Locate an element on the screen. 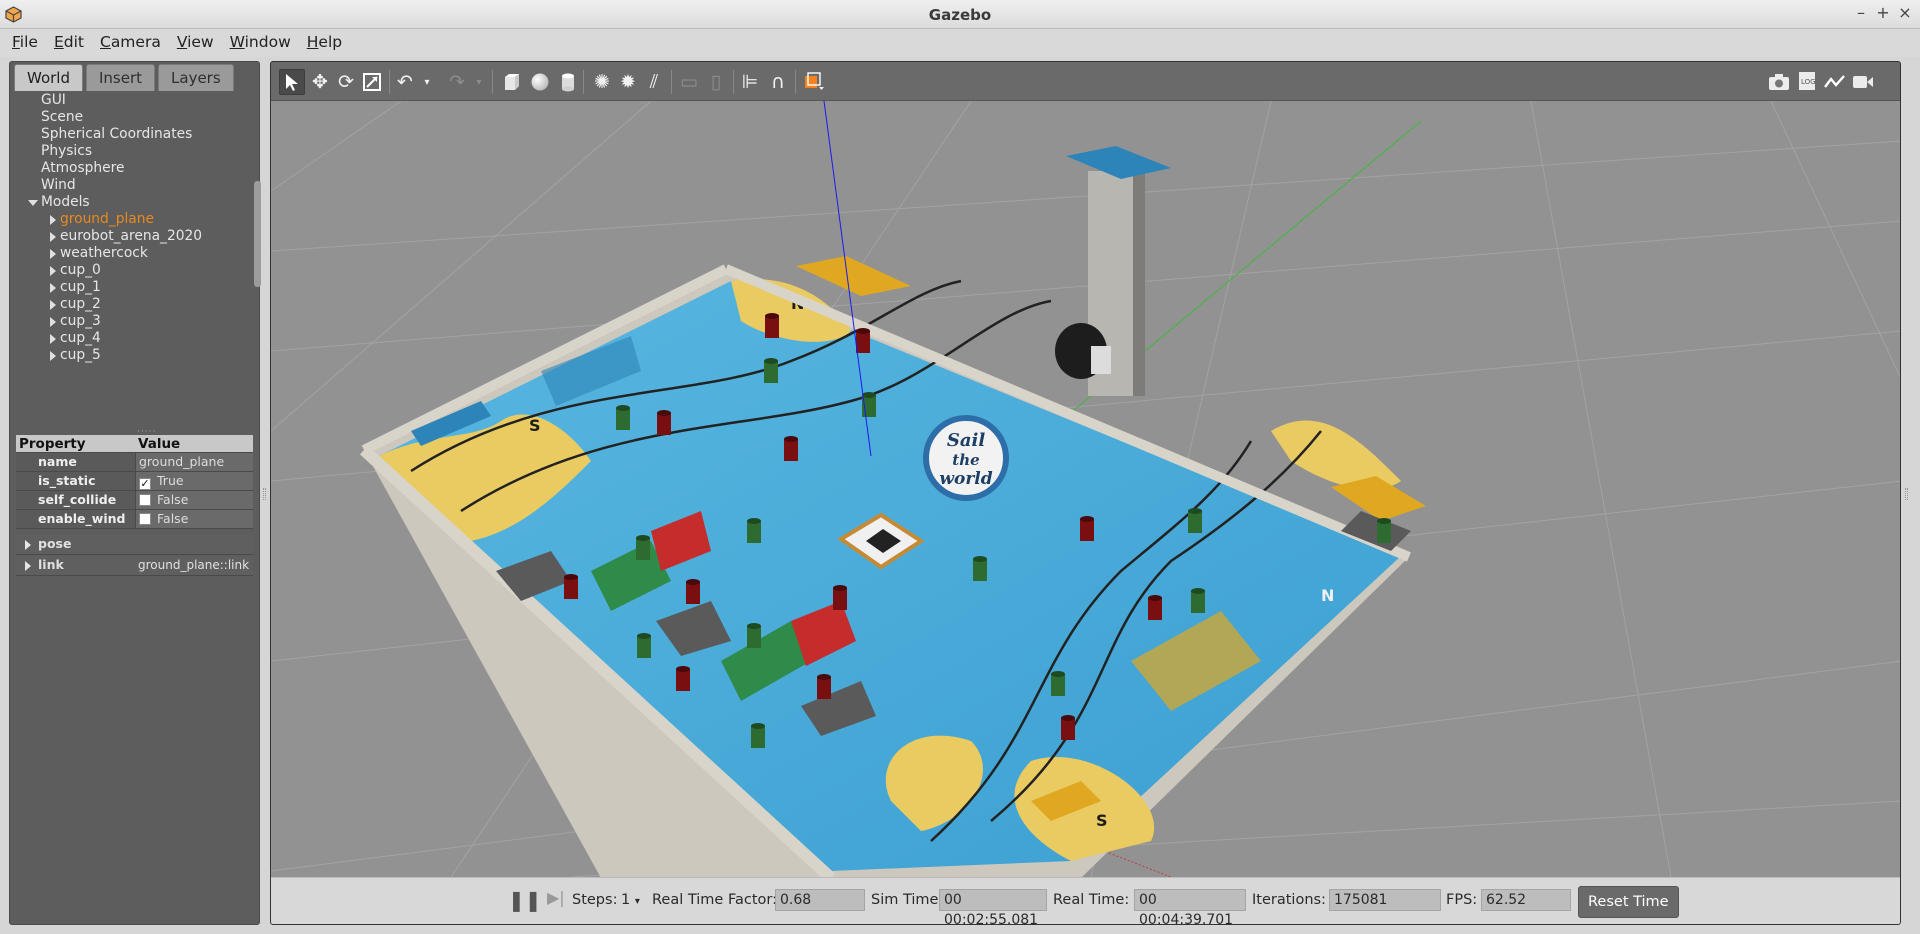 This screenshot has width=1920, height=934. self-collide-checkbox is located at coordinates (145, 500).